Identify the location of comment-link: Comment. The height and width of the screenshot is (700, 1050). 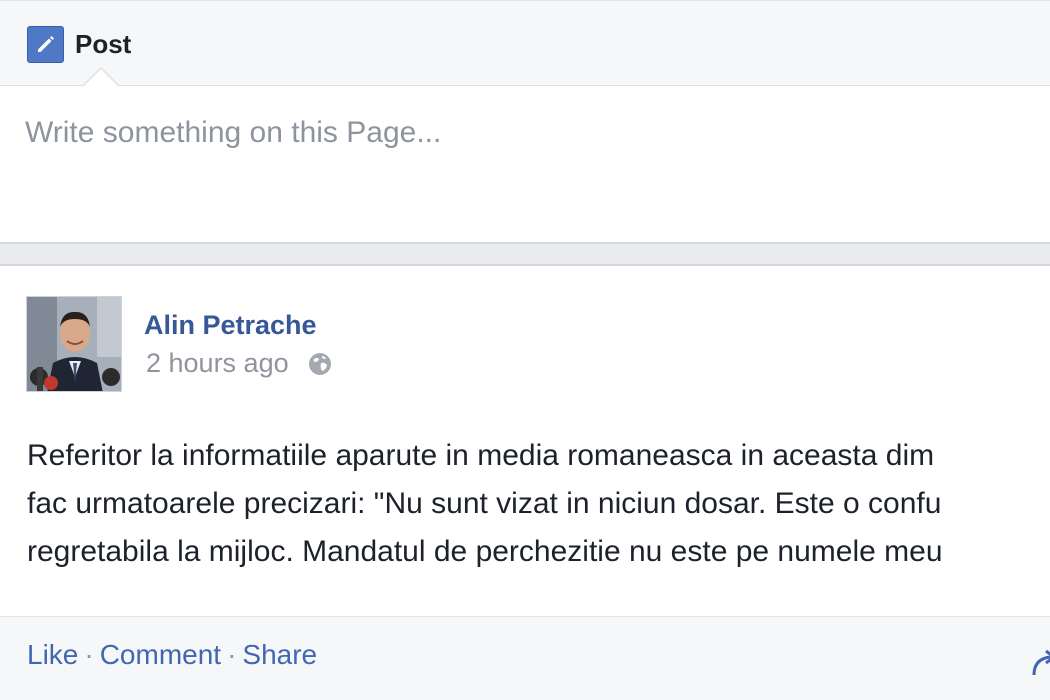
(160, 655).